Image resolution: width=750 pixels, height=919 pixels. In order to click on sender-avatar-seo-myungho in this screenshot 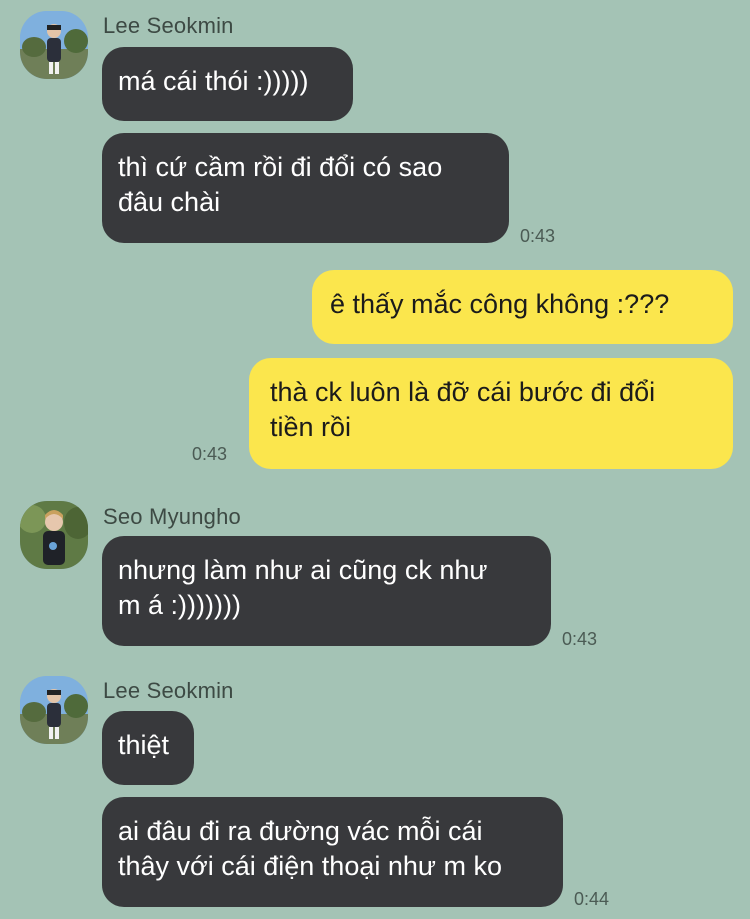, I will do `click(54, 535)`.